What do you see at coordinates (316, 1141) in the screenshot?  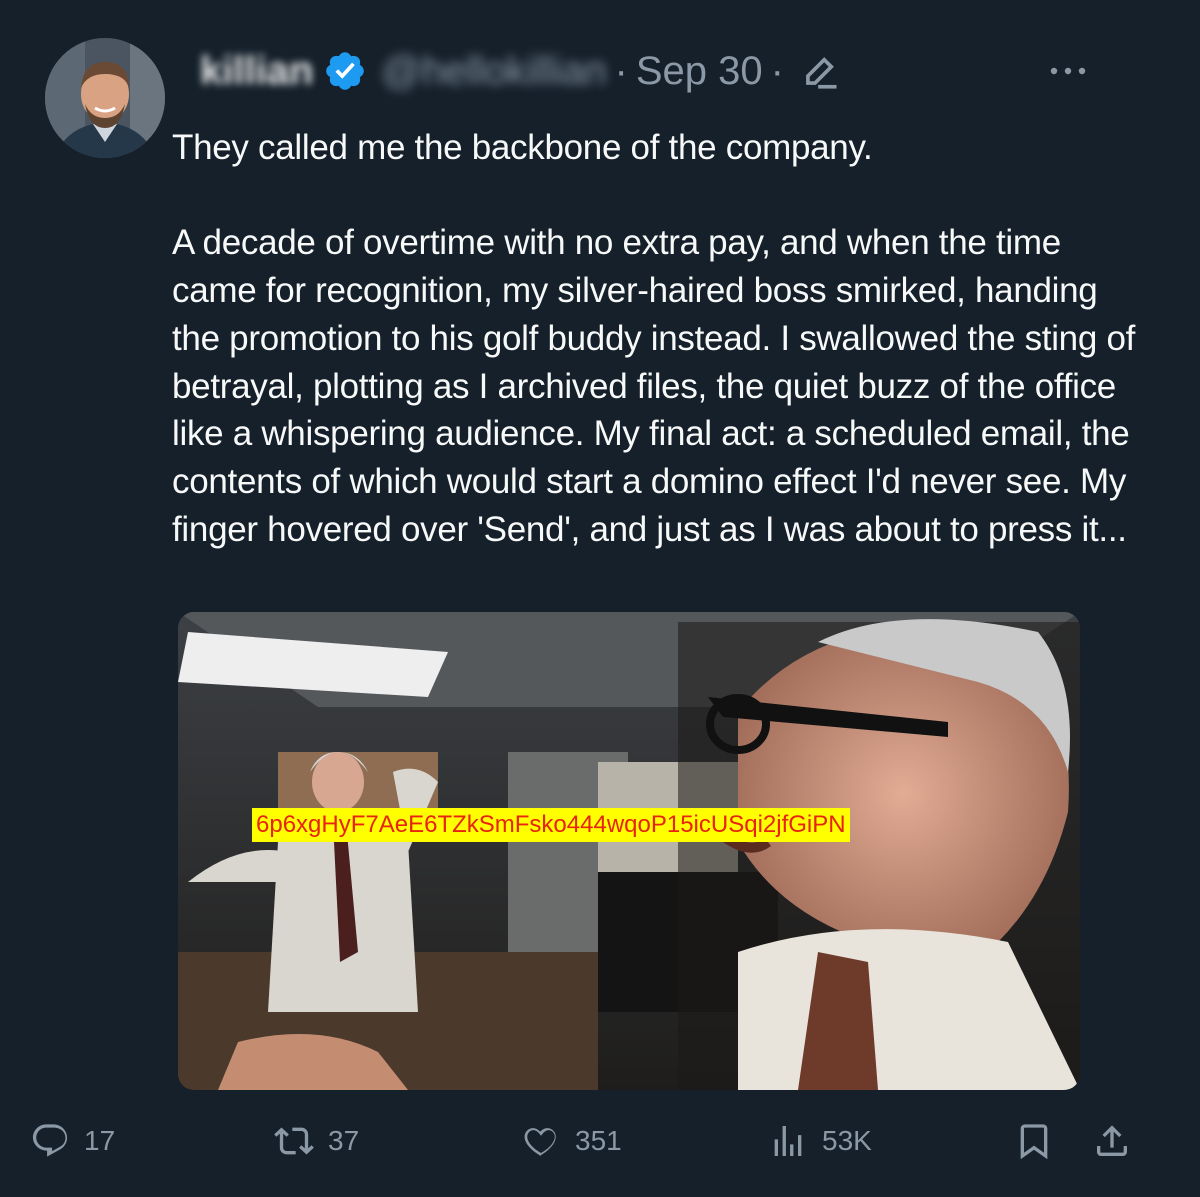 I see `retweet-button: 37` at bounding box center [316, 1141].